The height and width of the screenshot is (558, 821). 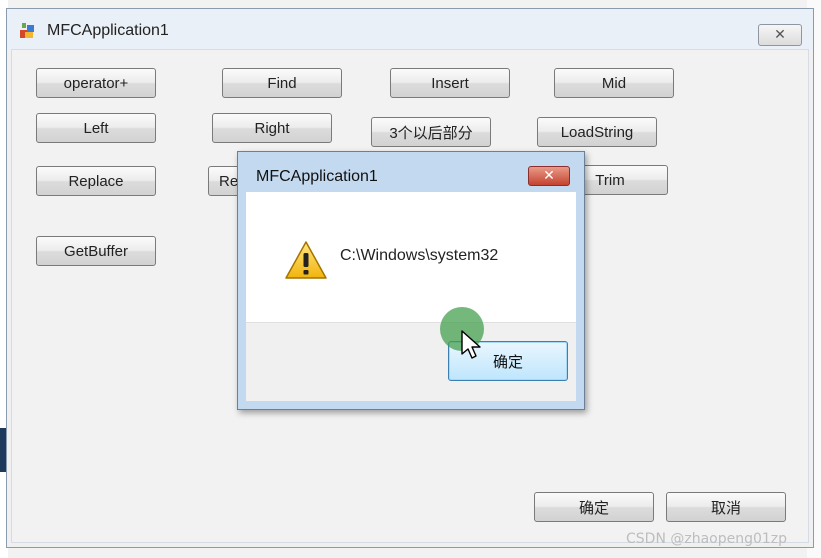 What do you see at coordinates (707, 539) in the screenshot?
I see `watermark-text: CSDN @zhaopeng01zp` at bounding box center [707, 539].